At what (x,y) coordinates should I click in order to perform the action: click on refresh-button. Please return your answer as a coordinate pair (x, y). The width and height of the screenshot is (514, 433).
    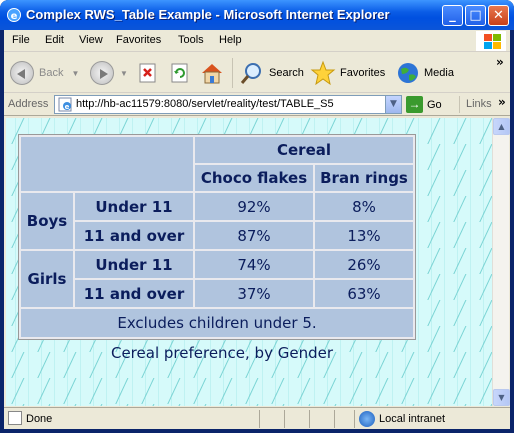
    Looking at the image, I should click on (180, 73).